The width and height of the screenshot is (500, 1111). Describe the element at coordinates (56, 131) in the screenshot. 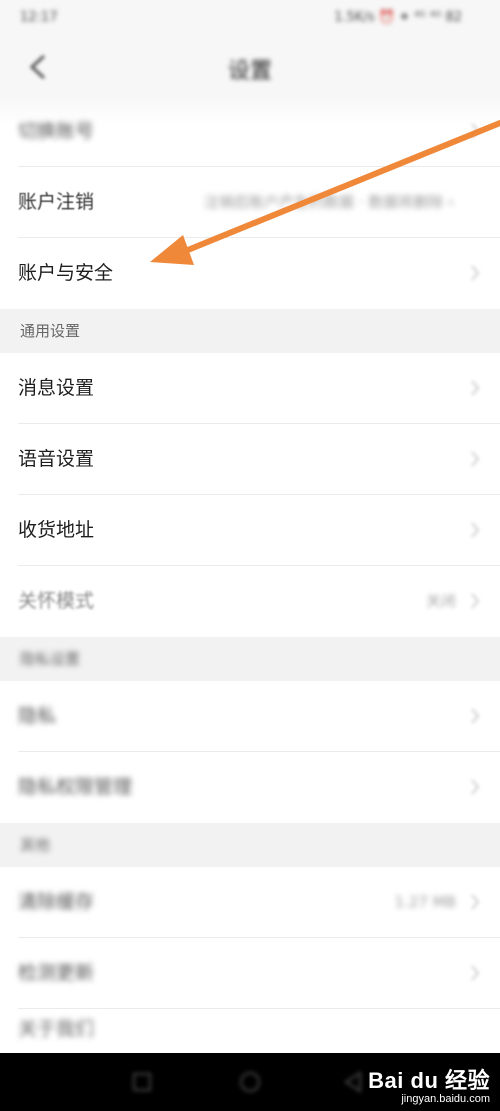

I see `row-label: 切换账号` at that location.